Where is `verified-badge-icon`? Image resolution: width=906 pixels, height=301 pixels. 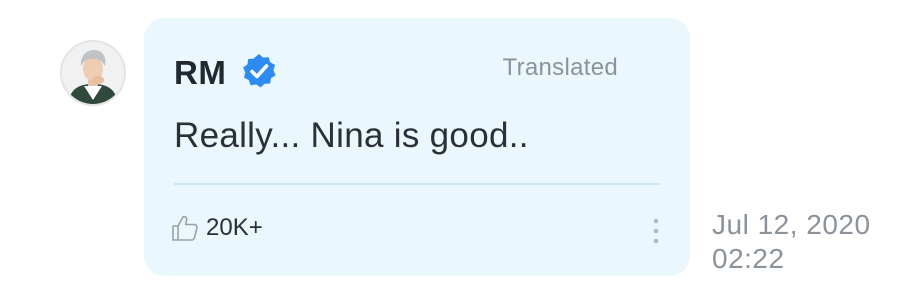 verified-badge-icon is located at coordinates (259, 71).